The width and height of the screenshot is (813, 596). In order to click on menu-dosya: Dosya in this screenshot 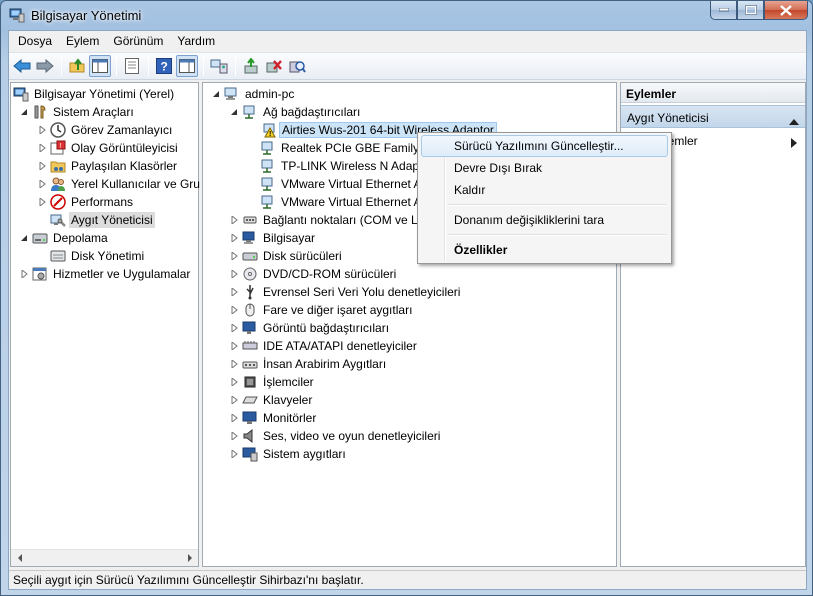, I will do `click(35, 41)`.